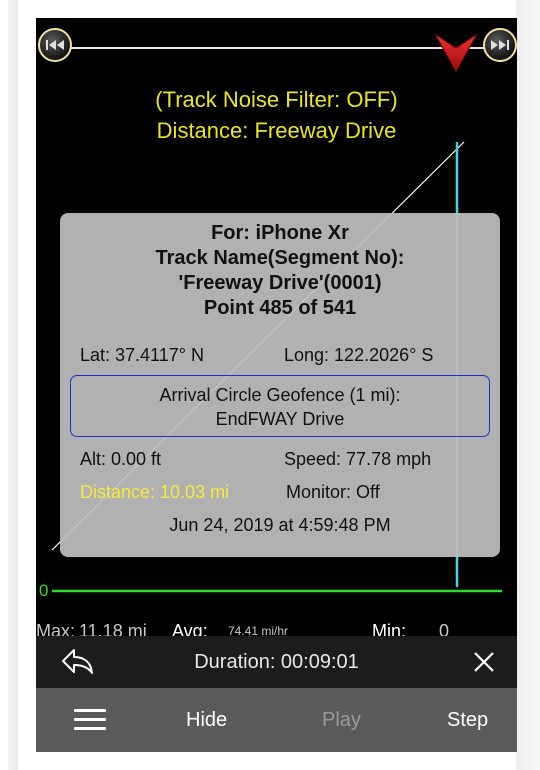 Image resolution: width=540 pixels, height=770 pixels. I want to click on playback-scrubber, so click(277, 48).